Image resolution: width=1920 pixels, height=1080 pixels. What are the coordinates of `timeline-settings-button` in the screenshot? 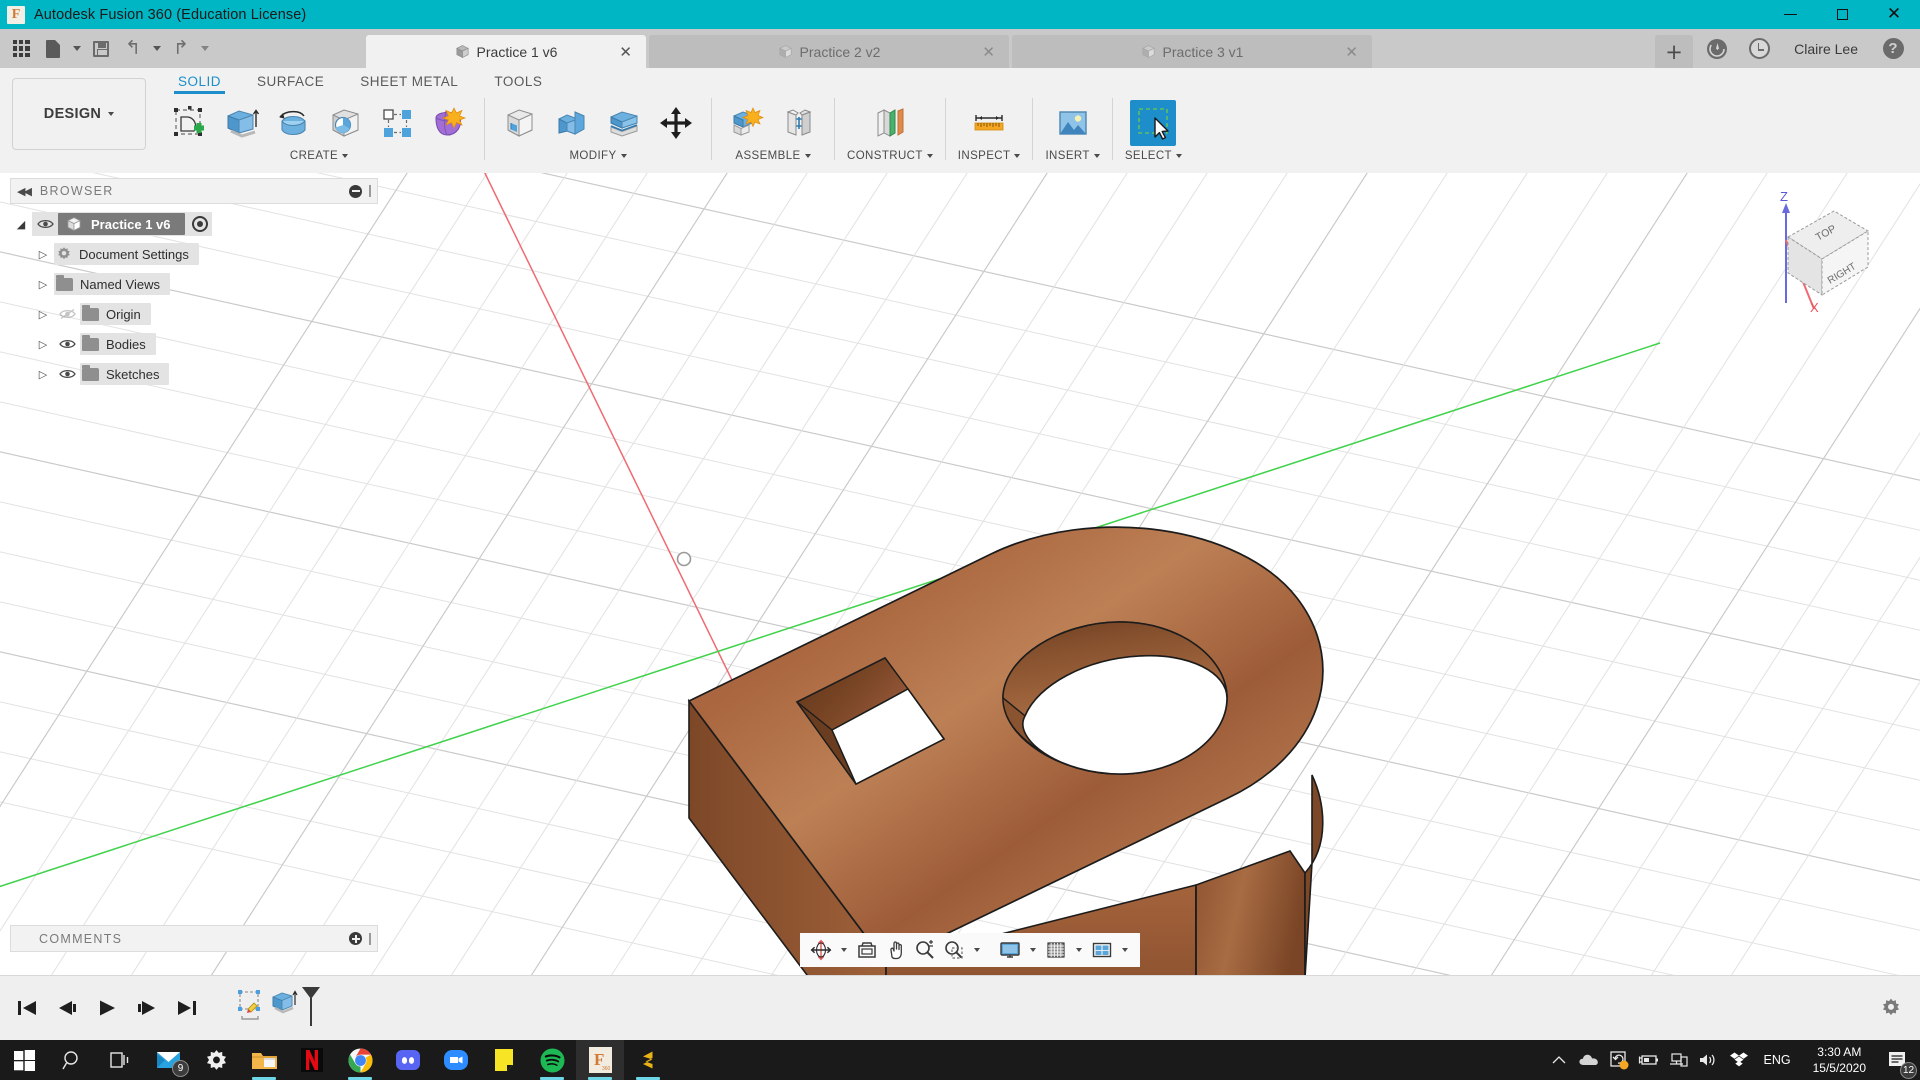 It's located at (1891, 1008).